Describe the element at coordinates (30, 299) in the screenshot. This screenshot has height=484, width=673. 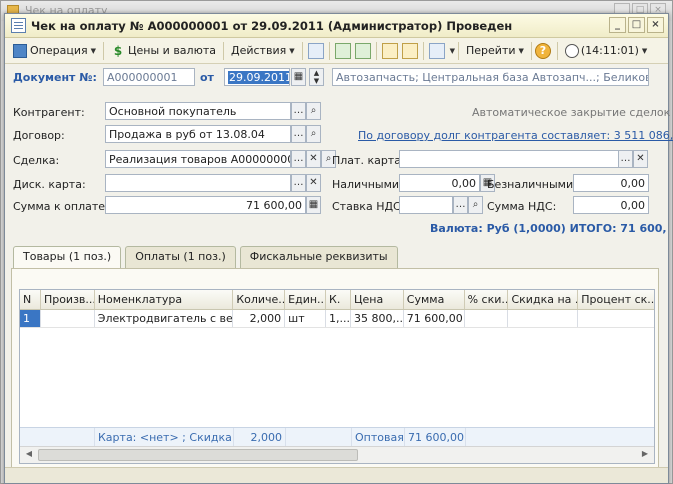
I see `column-header: N` at that location.